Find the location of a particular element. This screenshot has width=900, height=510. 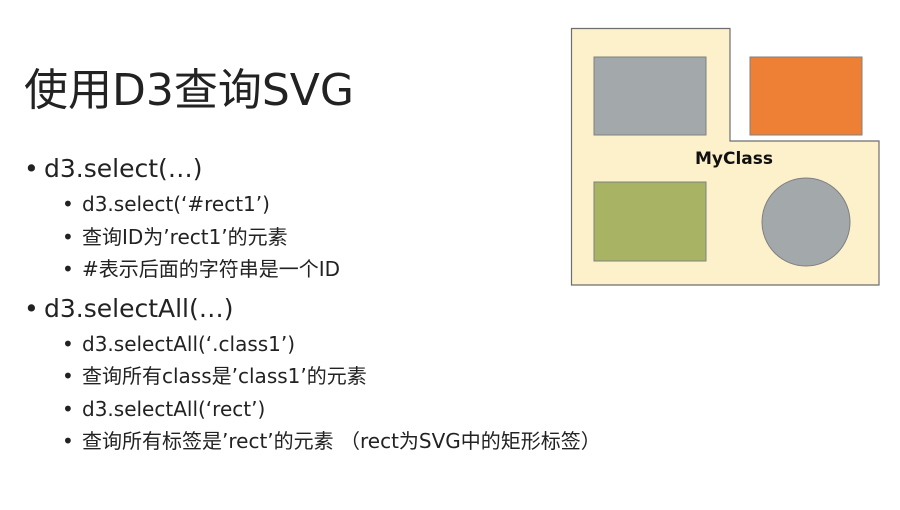

sub-bullet: • 查询所有标签是’rect’的元素 （rect为SVG中的矩形标签） is located at coordinates (331, 441).